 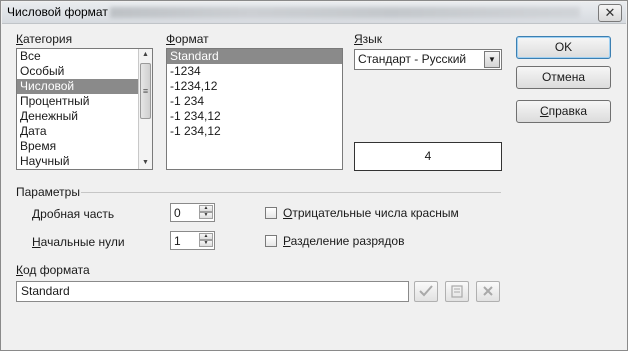 What do you see at coordinates (84, 56) in the screenshot?
I see `category-list-item: Все` at bounding box center [84, 56].